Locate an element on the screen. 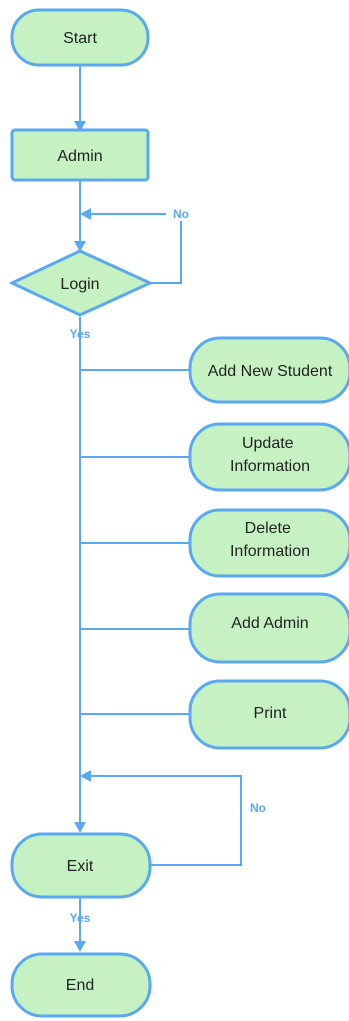  node-login: Login is located at coordinates (81, 283).